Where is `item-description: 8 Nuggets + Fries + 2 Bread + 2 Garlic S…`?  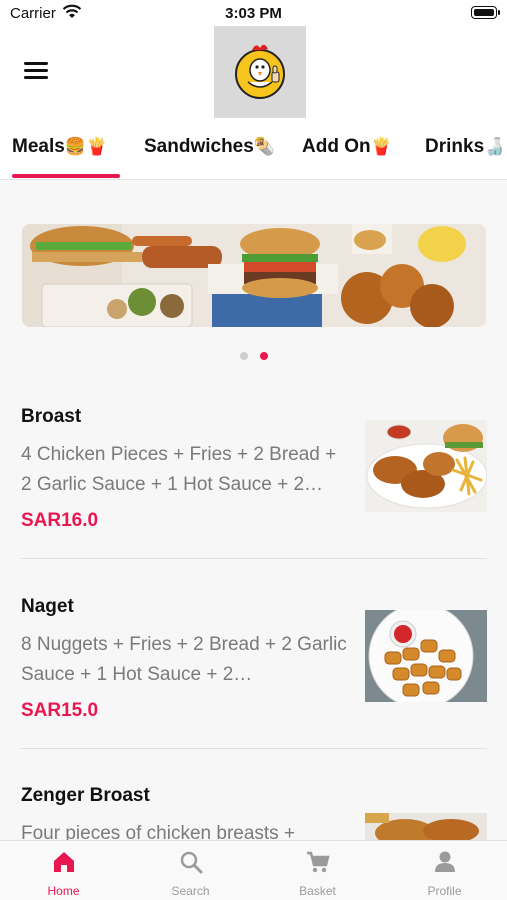 item-description: 8 Nuggets + Fries + 2 Bread + 2 Garlic S… is located at coordinates (184, 659).